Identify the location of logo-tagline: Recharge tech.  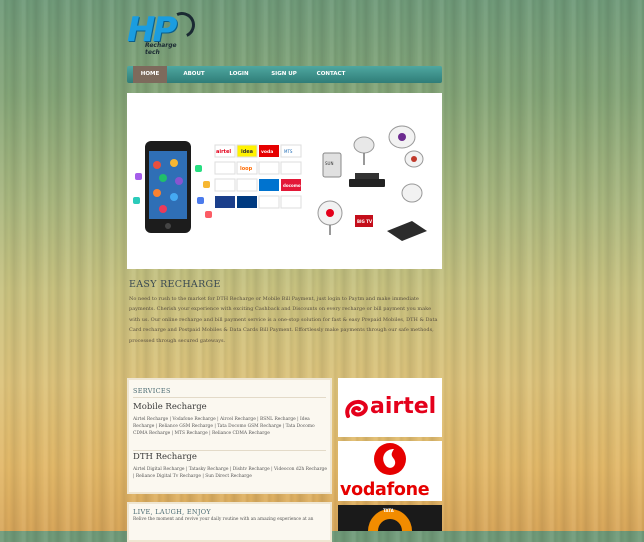
(161, 49).